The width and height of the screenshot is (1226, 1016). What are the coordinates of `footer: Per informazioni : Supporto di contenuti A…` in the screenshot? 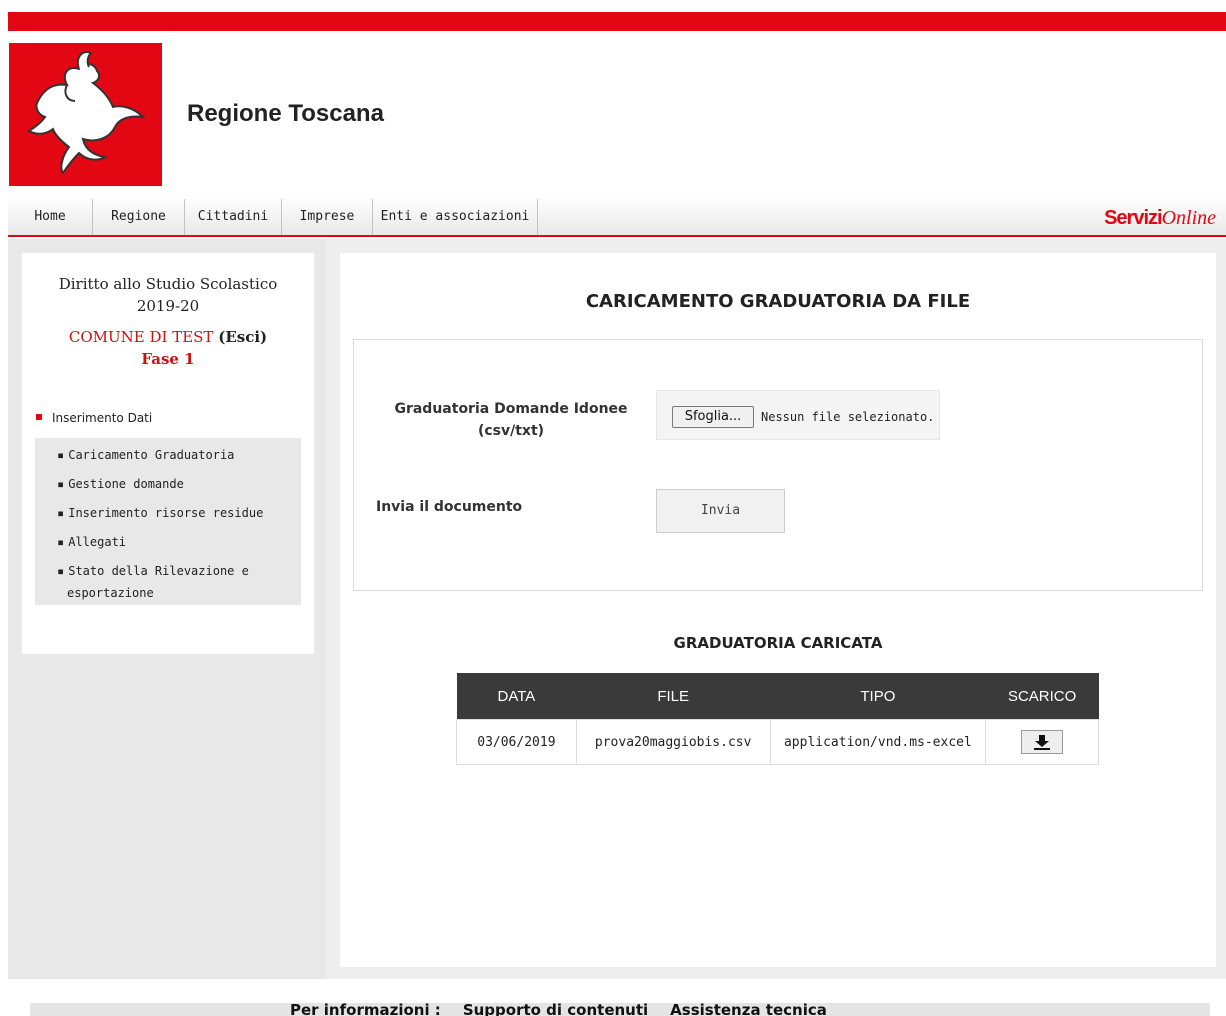 It's located at (620, 1009).